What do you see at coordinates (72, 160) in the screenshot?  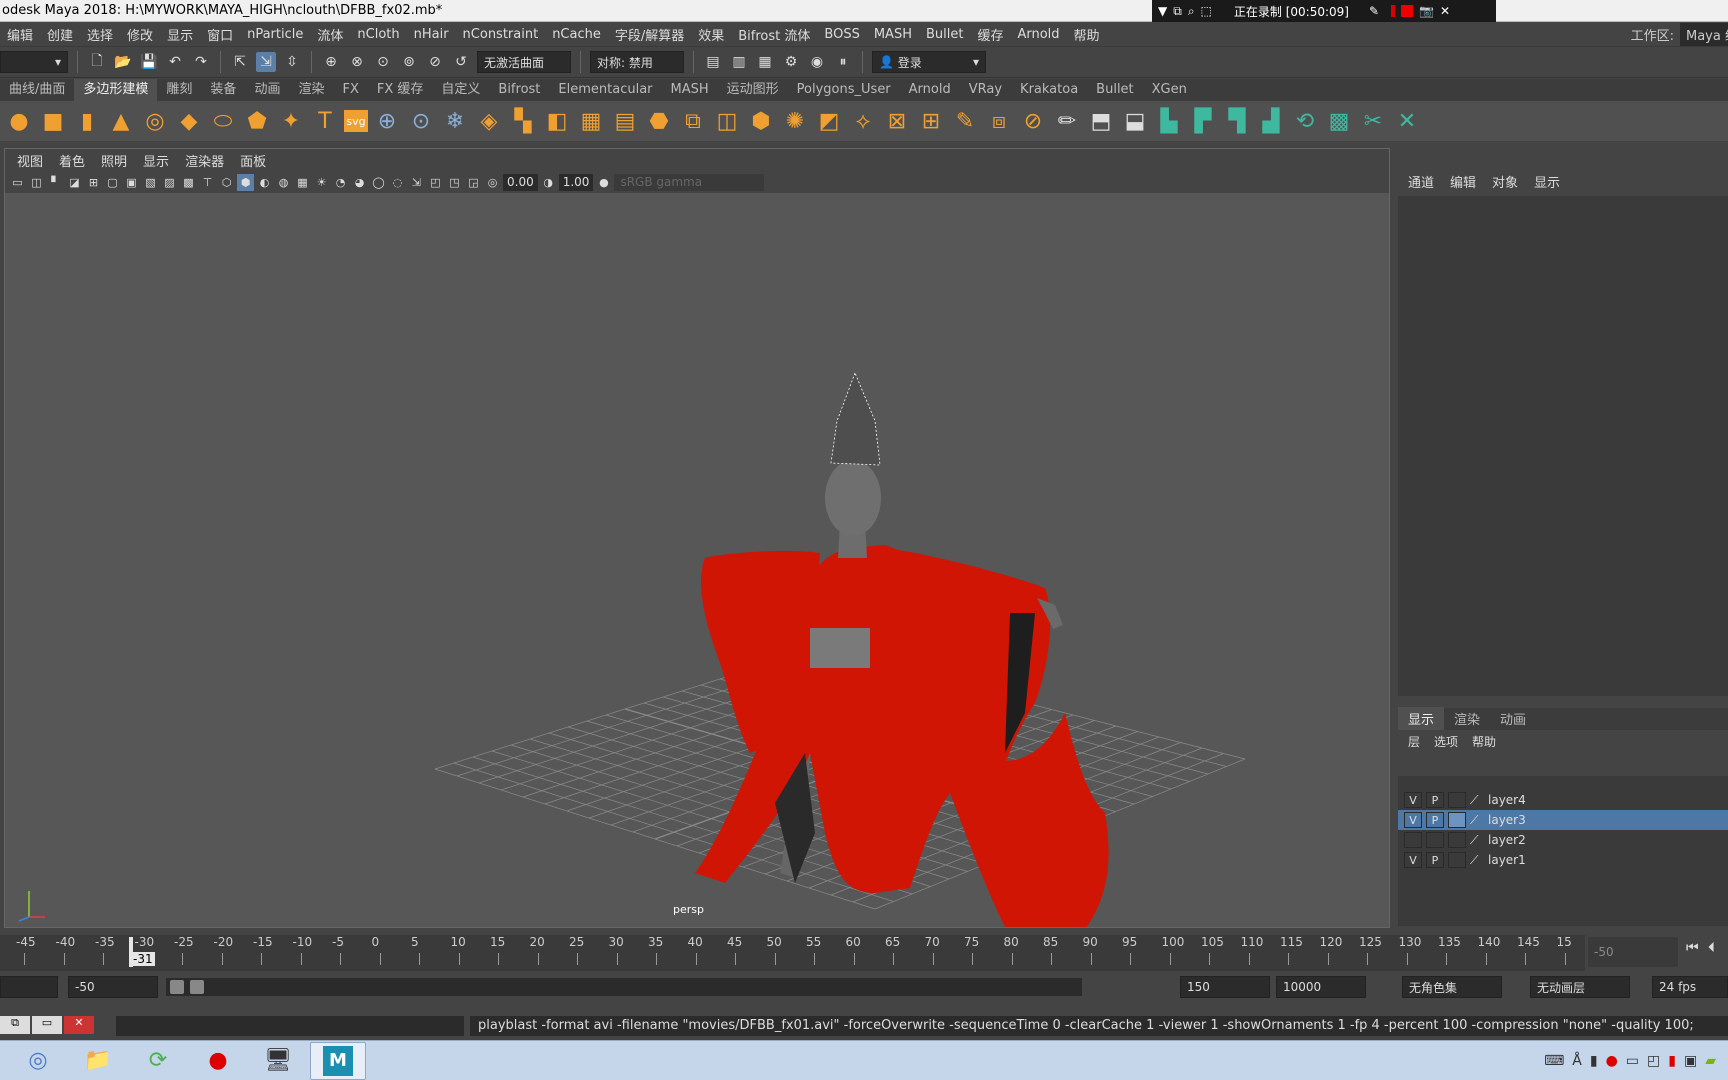 I see `viewport-menu-item: 着色` at bounding box center [72, 160].